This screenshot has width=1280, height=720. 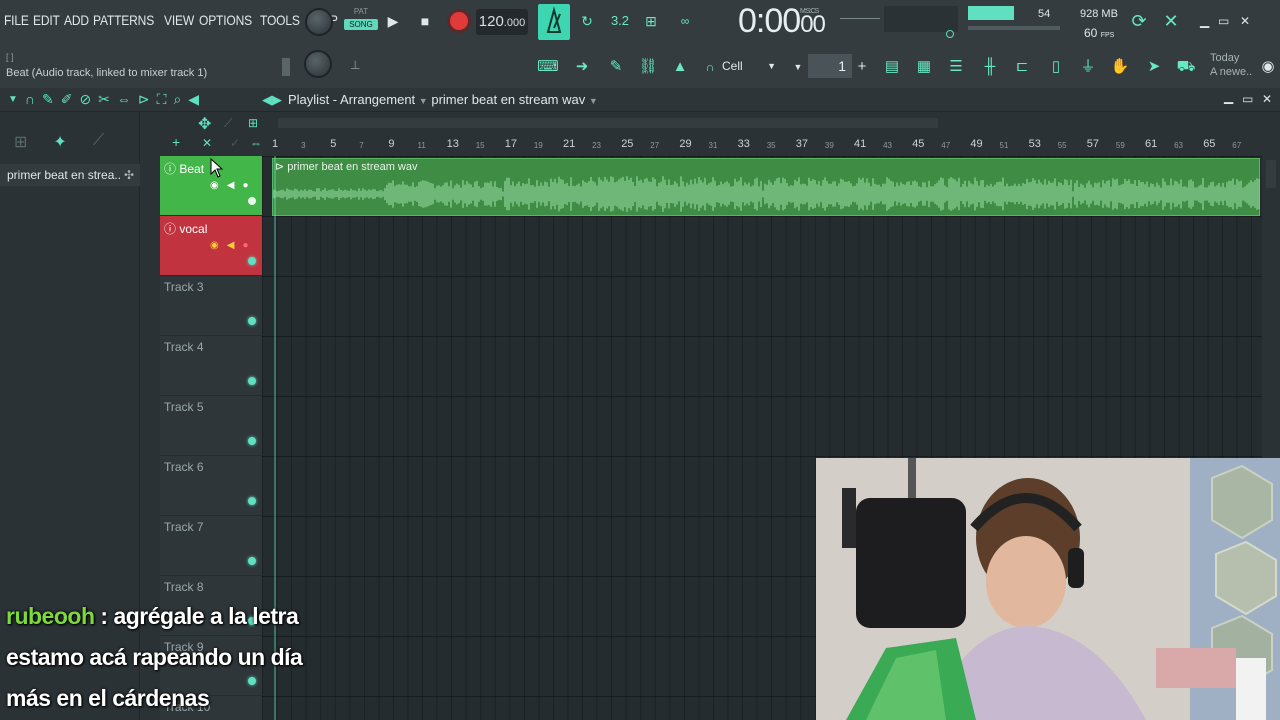 What do you see at coordinates (782, 21) in the screenshot?
I see `song-time-display: 0:0000 M:S:CS` at bounding box center [782, 21].